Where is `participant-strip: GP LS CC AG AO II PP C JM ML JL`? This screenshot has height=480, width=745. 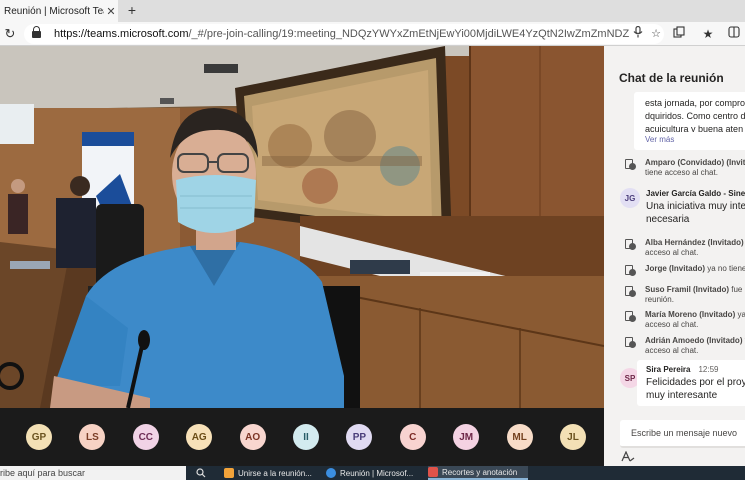 participant-strip: GP LS CC AG AO II PP C JM ML JL is located at coordinates (302, 437).